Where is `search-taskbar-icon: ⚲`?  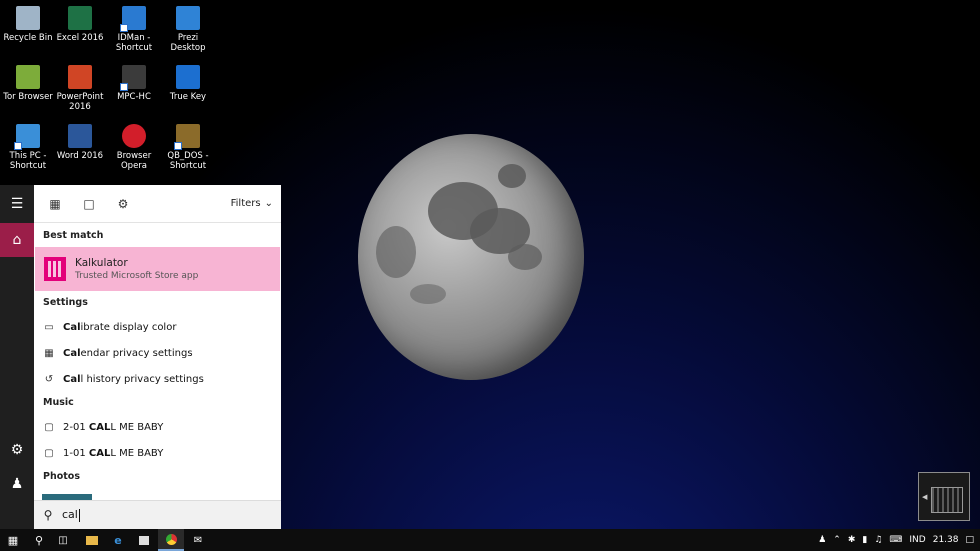
search-taskbar-icon: ⚲ is located at coordinates (39, 540).